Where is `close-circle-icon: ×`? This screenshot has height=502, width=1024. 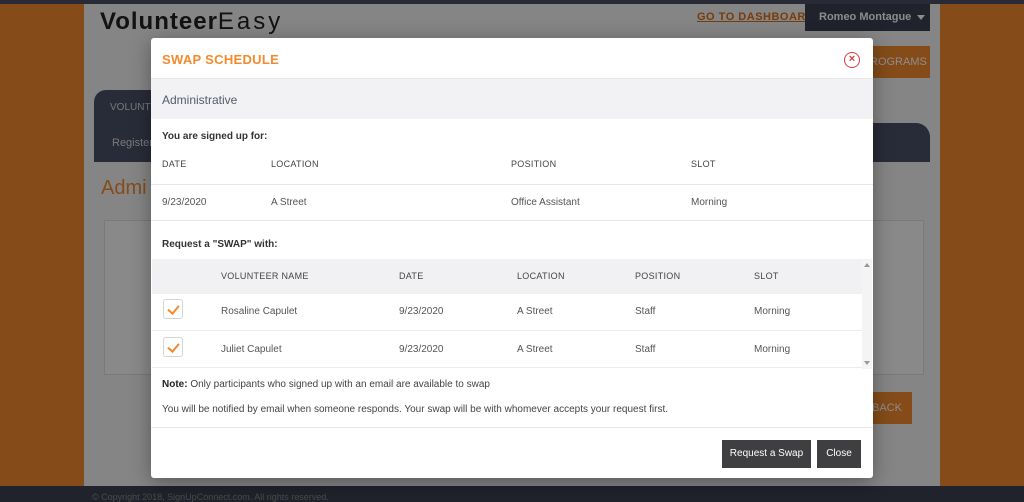
close-circle-icon: × is located at coordinates (852, 60).